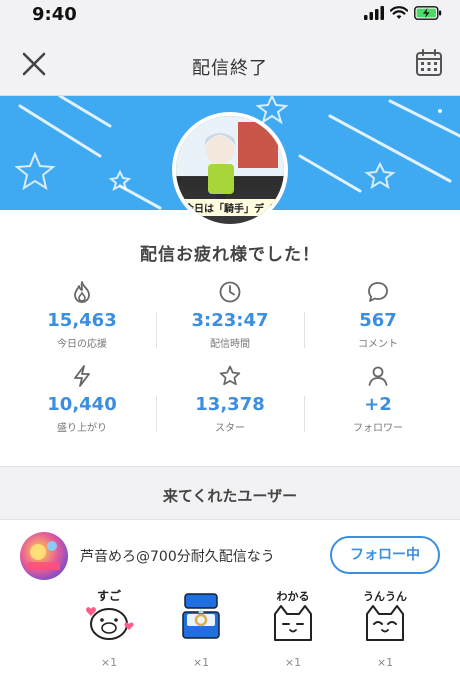 Image resolution: width=460 pixels, height=680 pixels. I want to click on thanks-message: 配信お疲れ様でした！, so click(230, 255).